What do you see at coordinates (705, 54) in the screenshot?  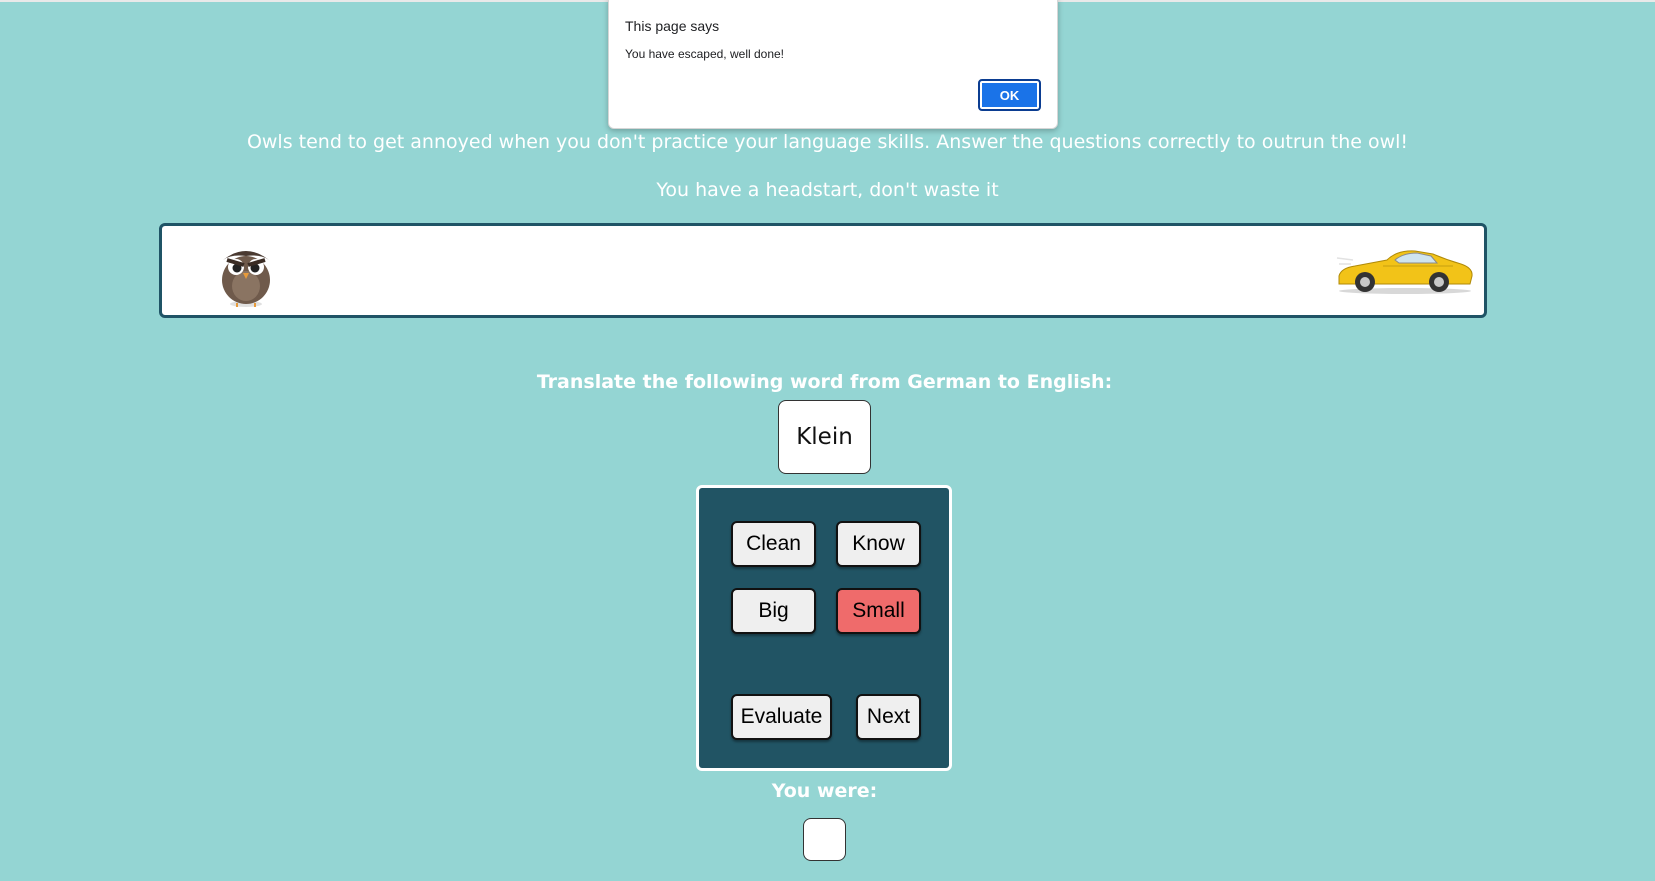 I see `dialog-message: You have escaped, well done!` at bounding box center [705, 54].